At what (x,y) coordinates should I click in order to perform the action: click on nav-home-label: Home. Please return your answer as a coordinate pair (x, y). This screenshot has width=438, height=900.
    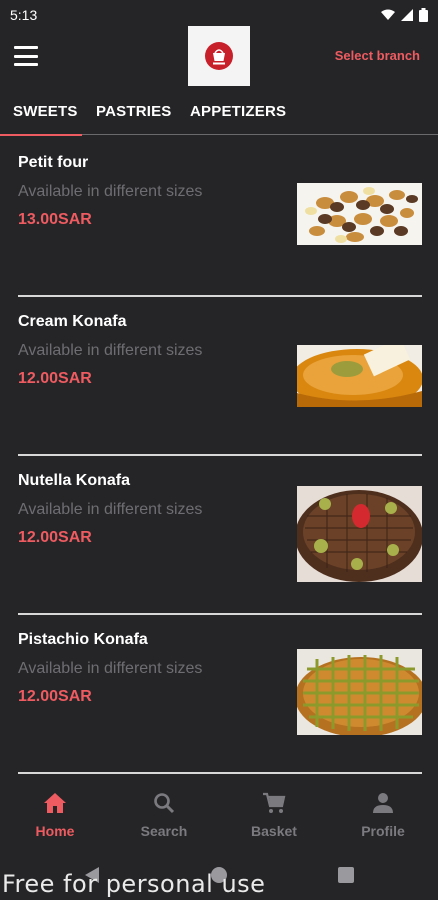
    Looking at the image, I should click on (55, 831).